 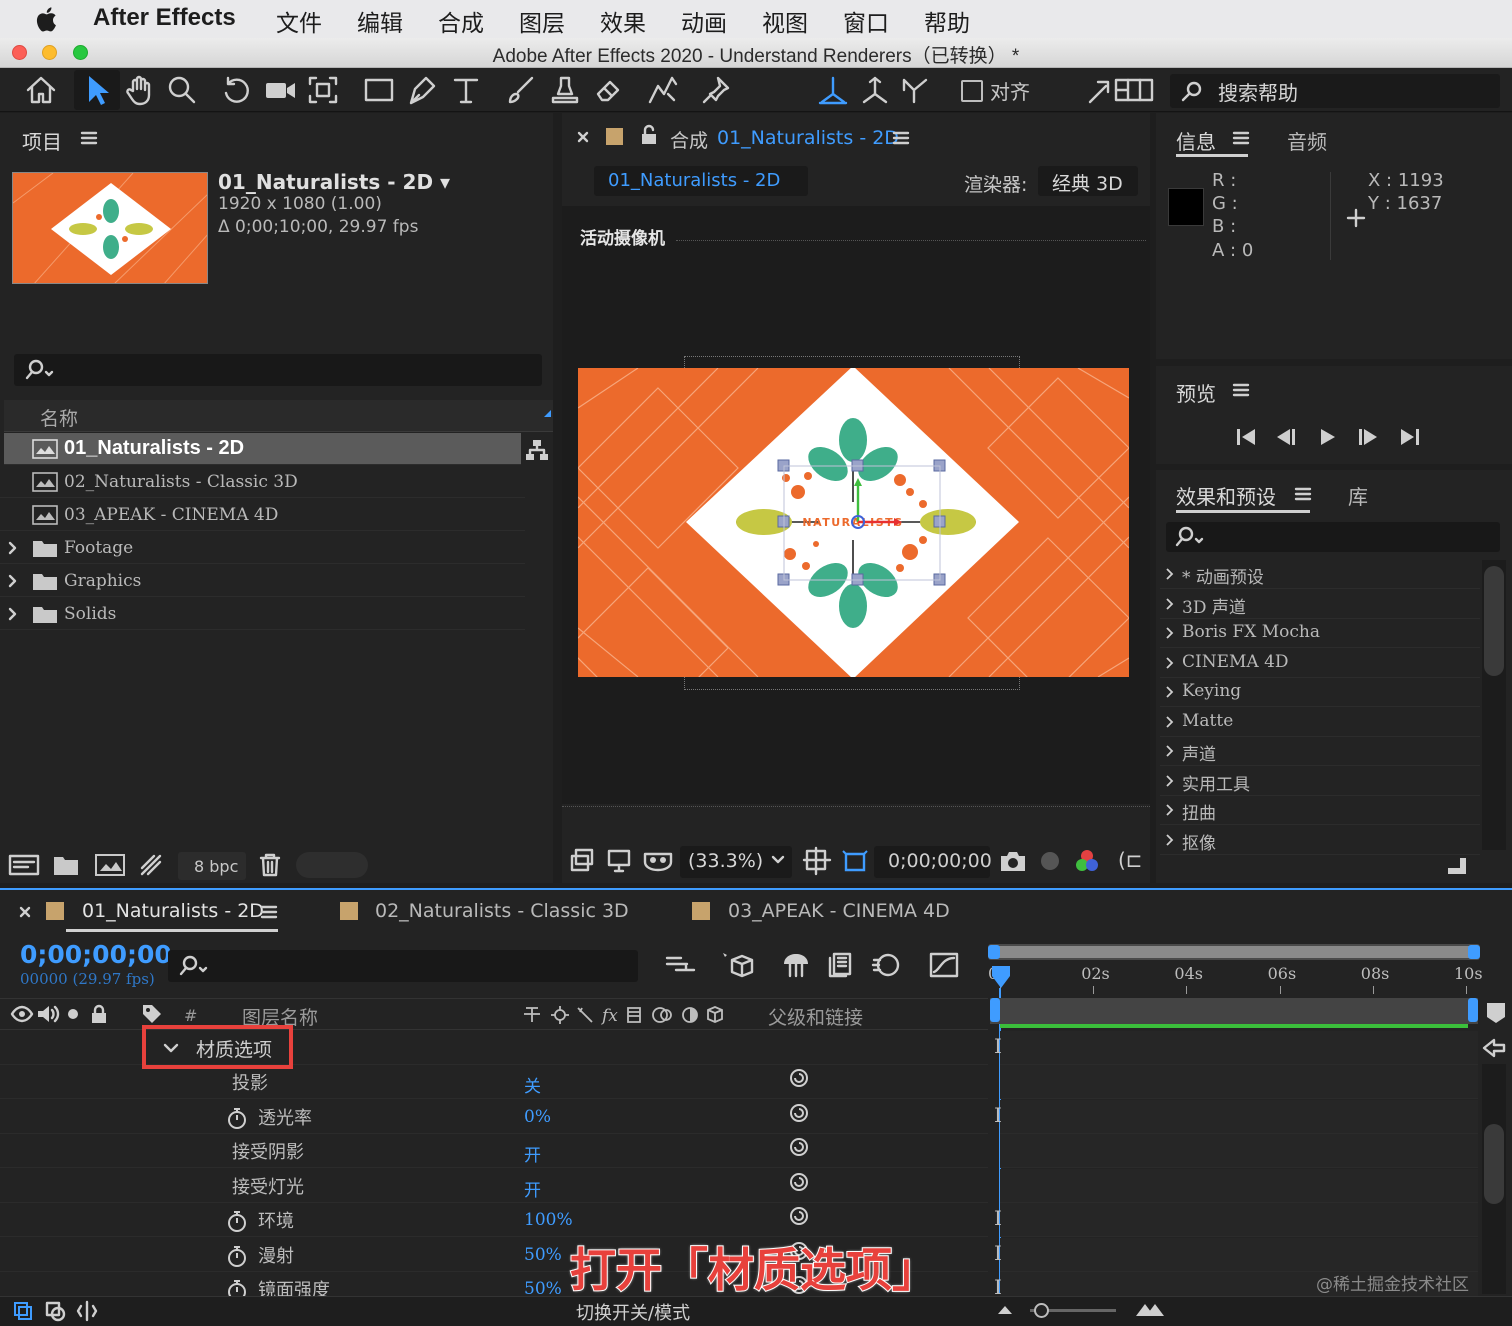 I want to click on effects-category-item: CINEMA 4D, so click(x=1320, y=663).